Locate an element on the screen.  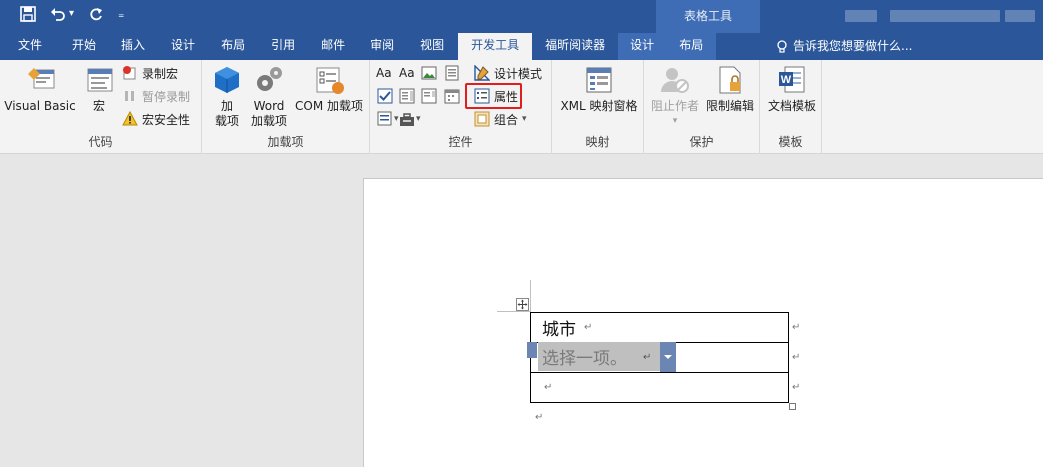
com-addins-label: COM 加载项 is located at coordinates (329, 106).